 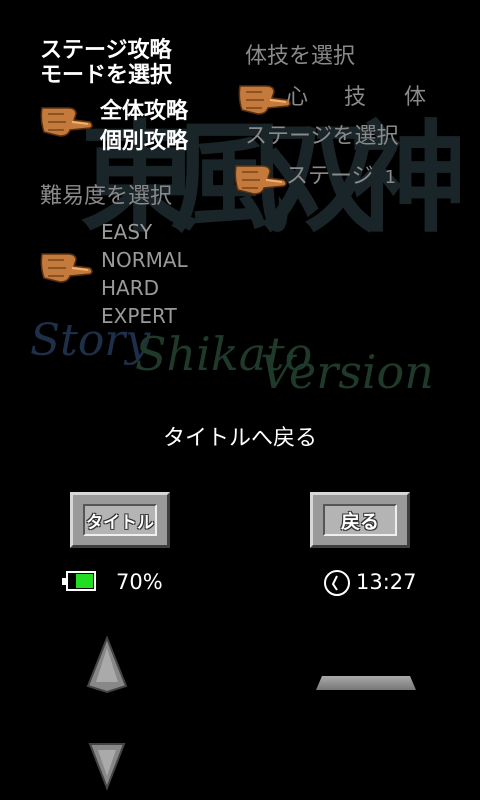 What do you see at coordinates (347, 372) in the screenshot?
I see `watermark-version: Version` at bounding box center [347, 372].